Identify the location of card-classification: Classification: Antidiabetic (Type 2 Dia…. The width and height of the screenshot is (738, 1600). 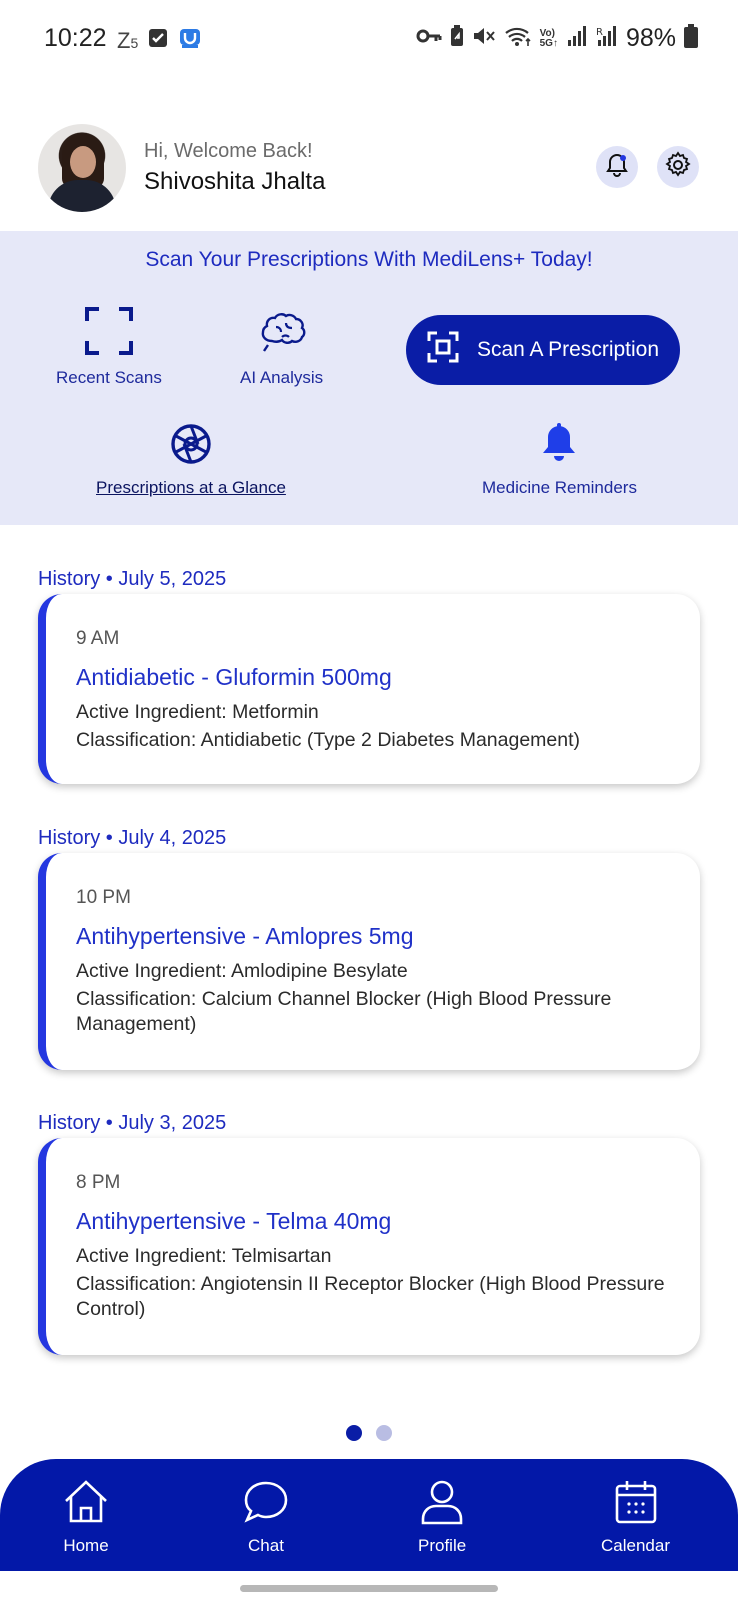
(328, 740).